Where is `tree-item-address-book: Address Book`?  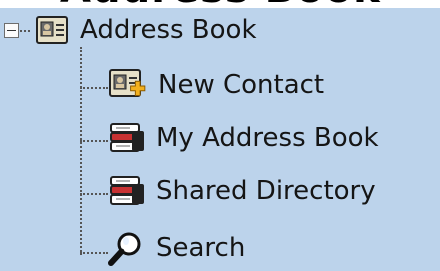
tree-item-address-book: Address Book is located at coordinates (145, 30).